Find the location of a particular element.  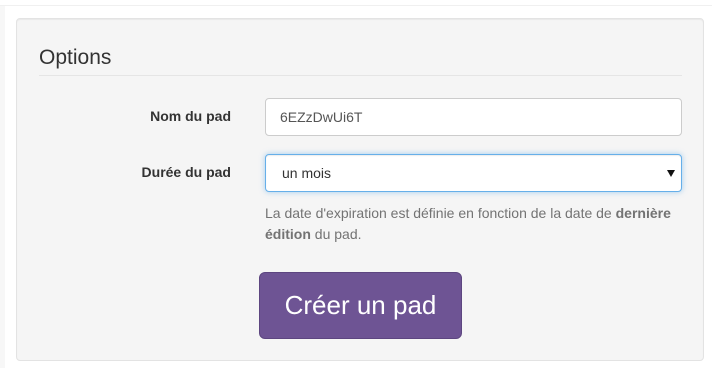

pad-duration-selected: un mois is located at coordinates (307, 173).